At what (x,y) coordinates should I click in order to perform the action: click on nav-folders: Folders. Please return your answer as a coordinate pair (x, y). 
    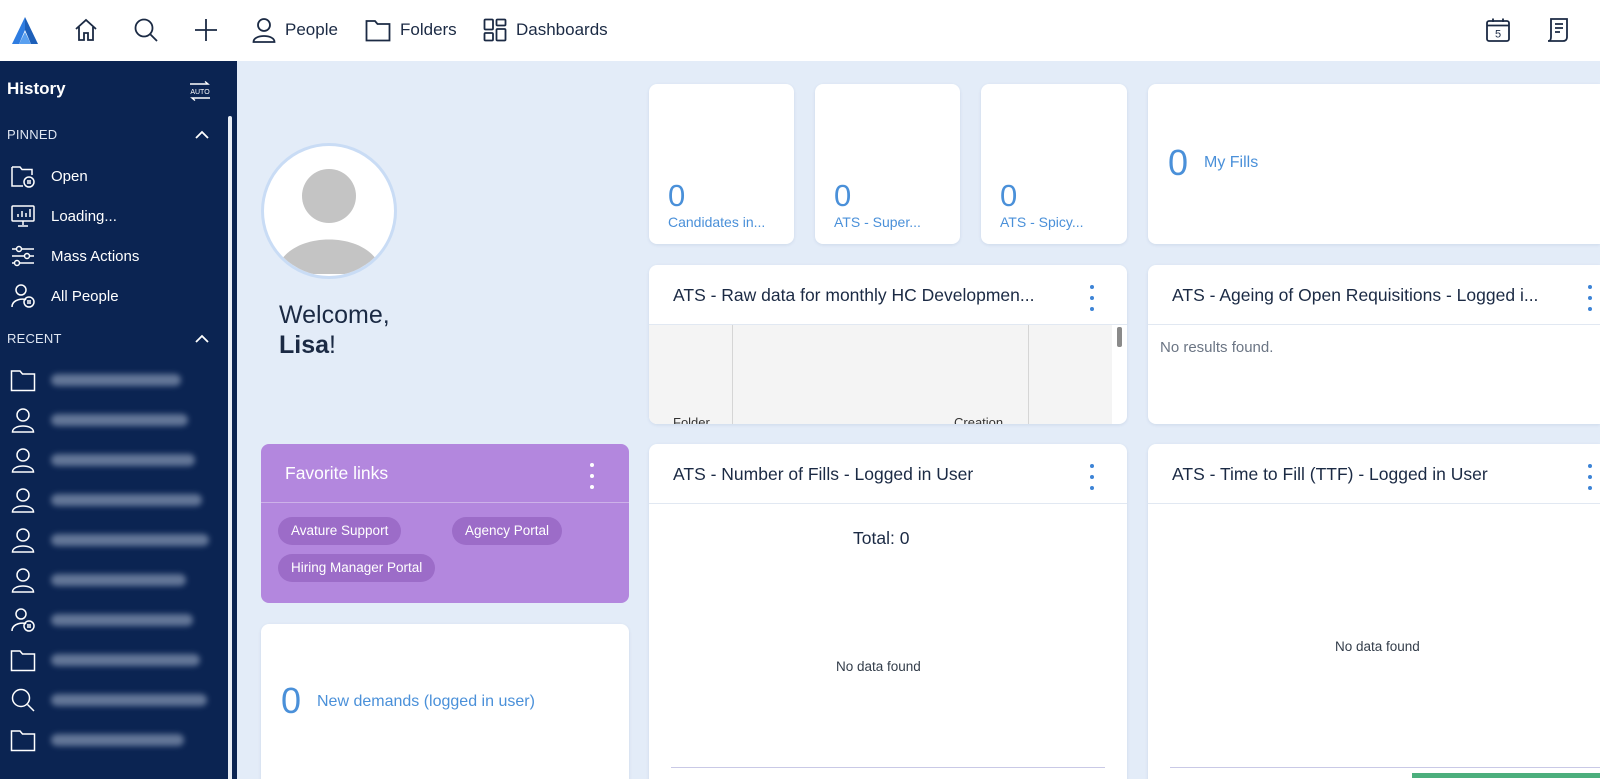
    Looking at the image, I should click on (411, 30).